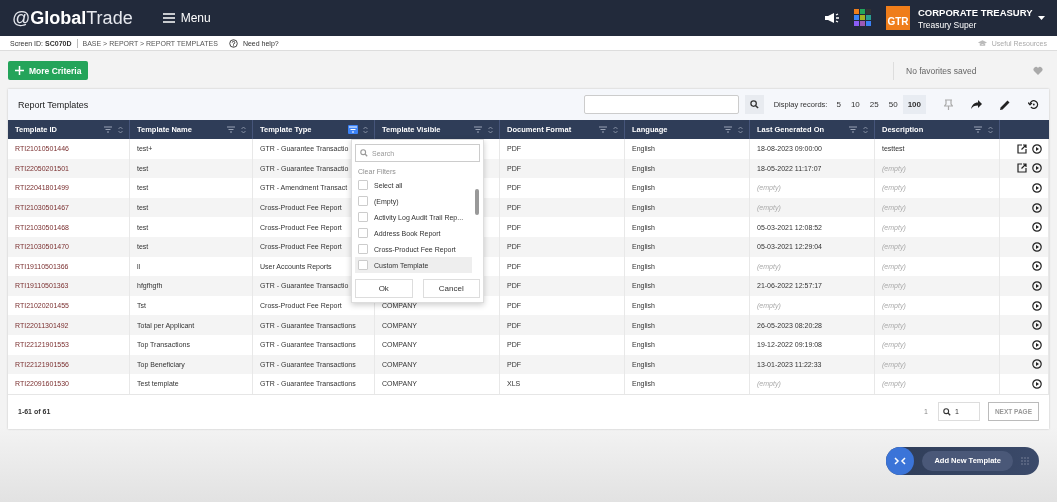  I want to click on org-badge: GTR, so click(898, 18).